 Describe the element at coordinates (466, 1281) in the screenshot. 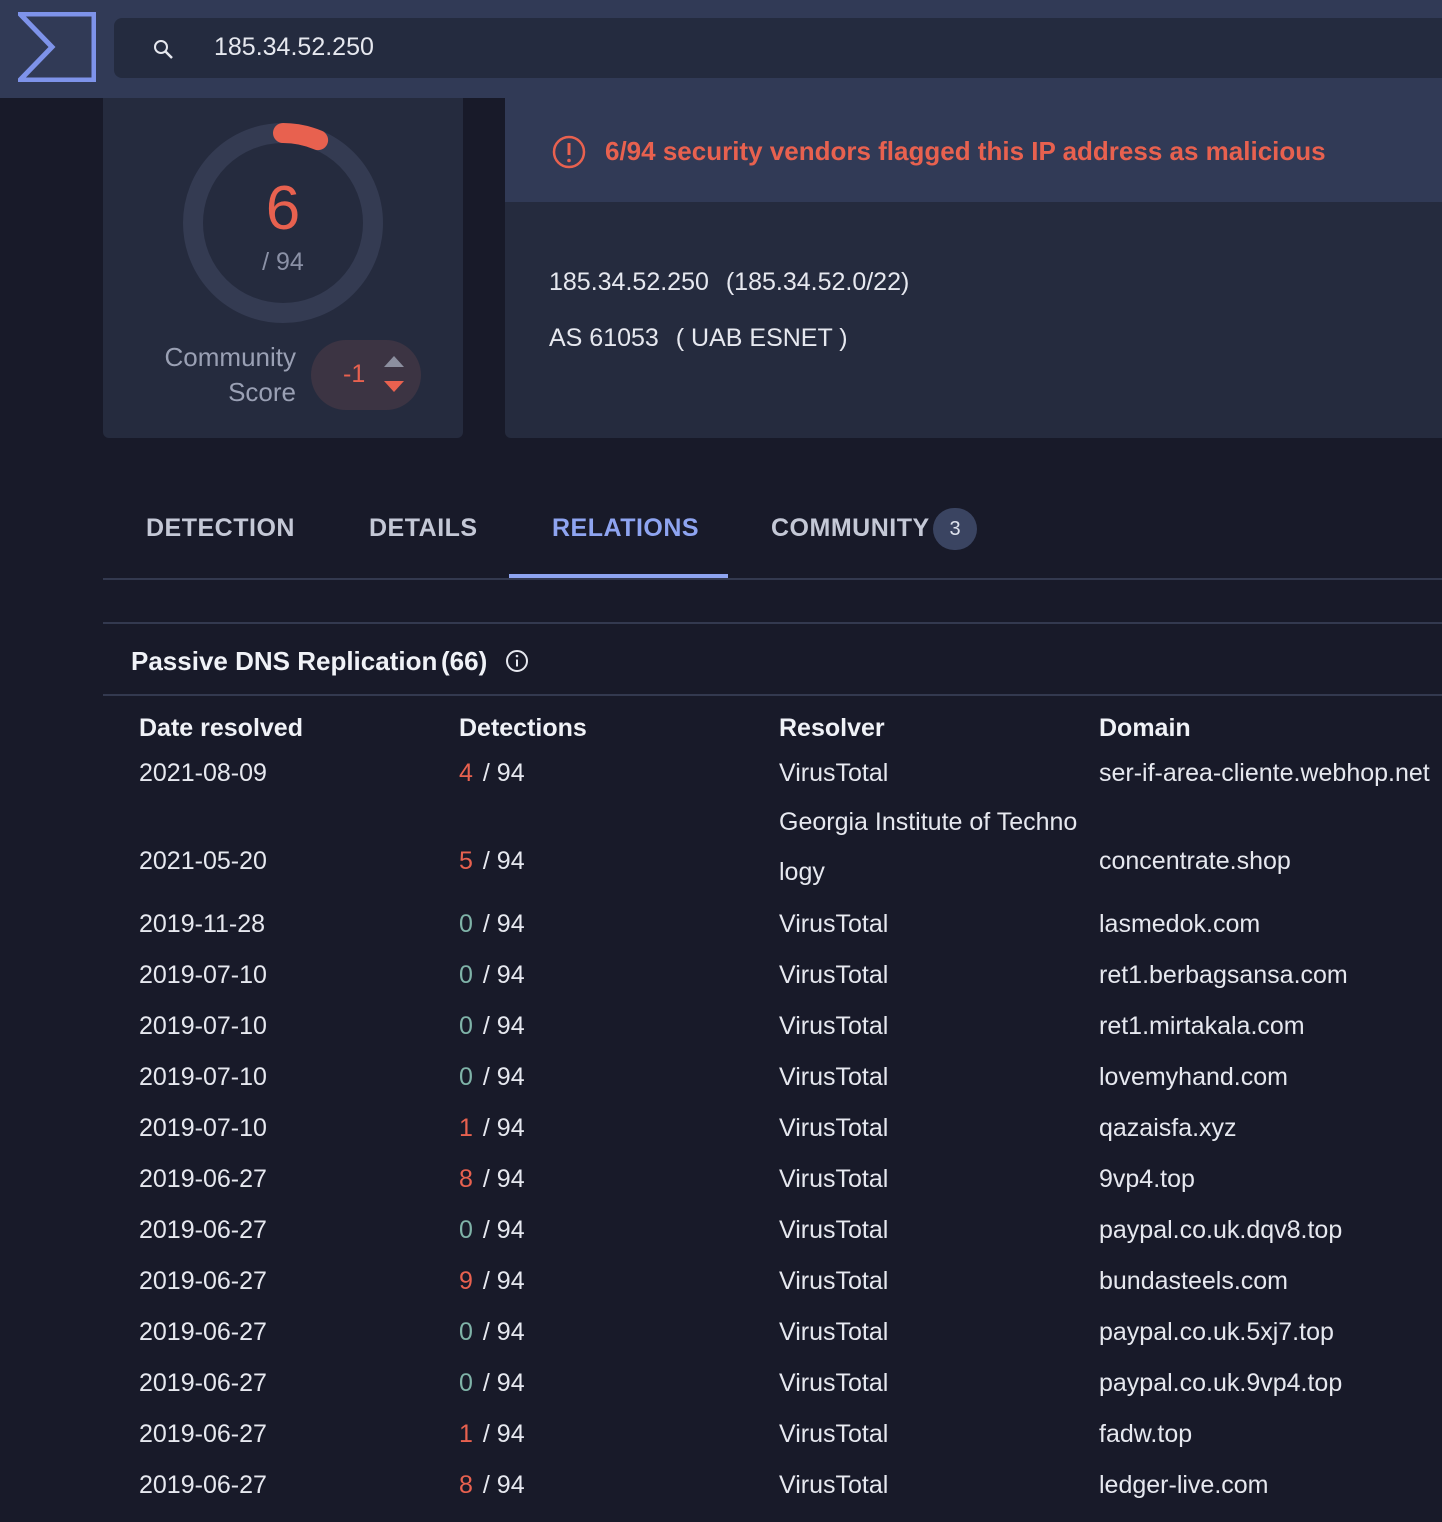

I see `detection-count: 9` at that location.